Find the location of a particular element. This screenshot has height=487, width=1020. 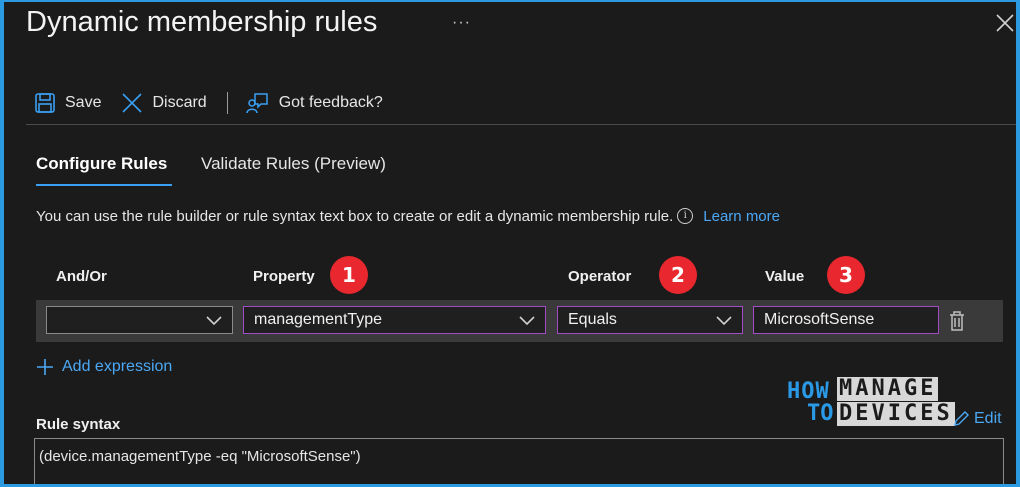

edit-label: Edit is located at coordinates (988, 418).